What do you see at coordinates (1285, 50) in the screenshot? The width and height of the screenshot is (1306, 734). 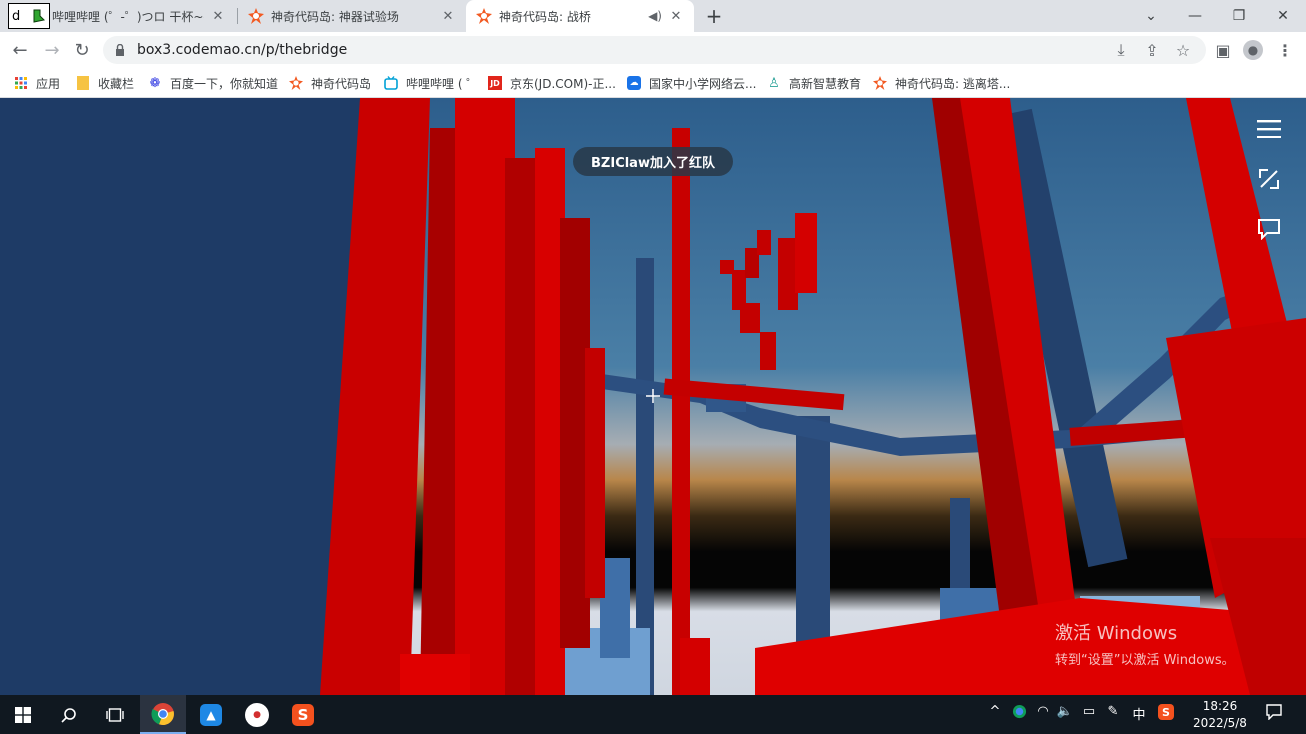 I see `menu-kebab-icon: ⋮` at bounding box center [1285, 50].